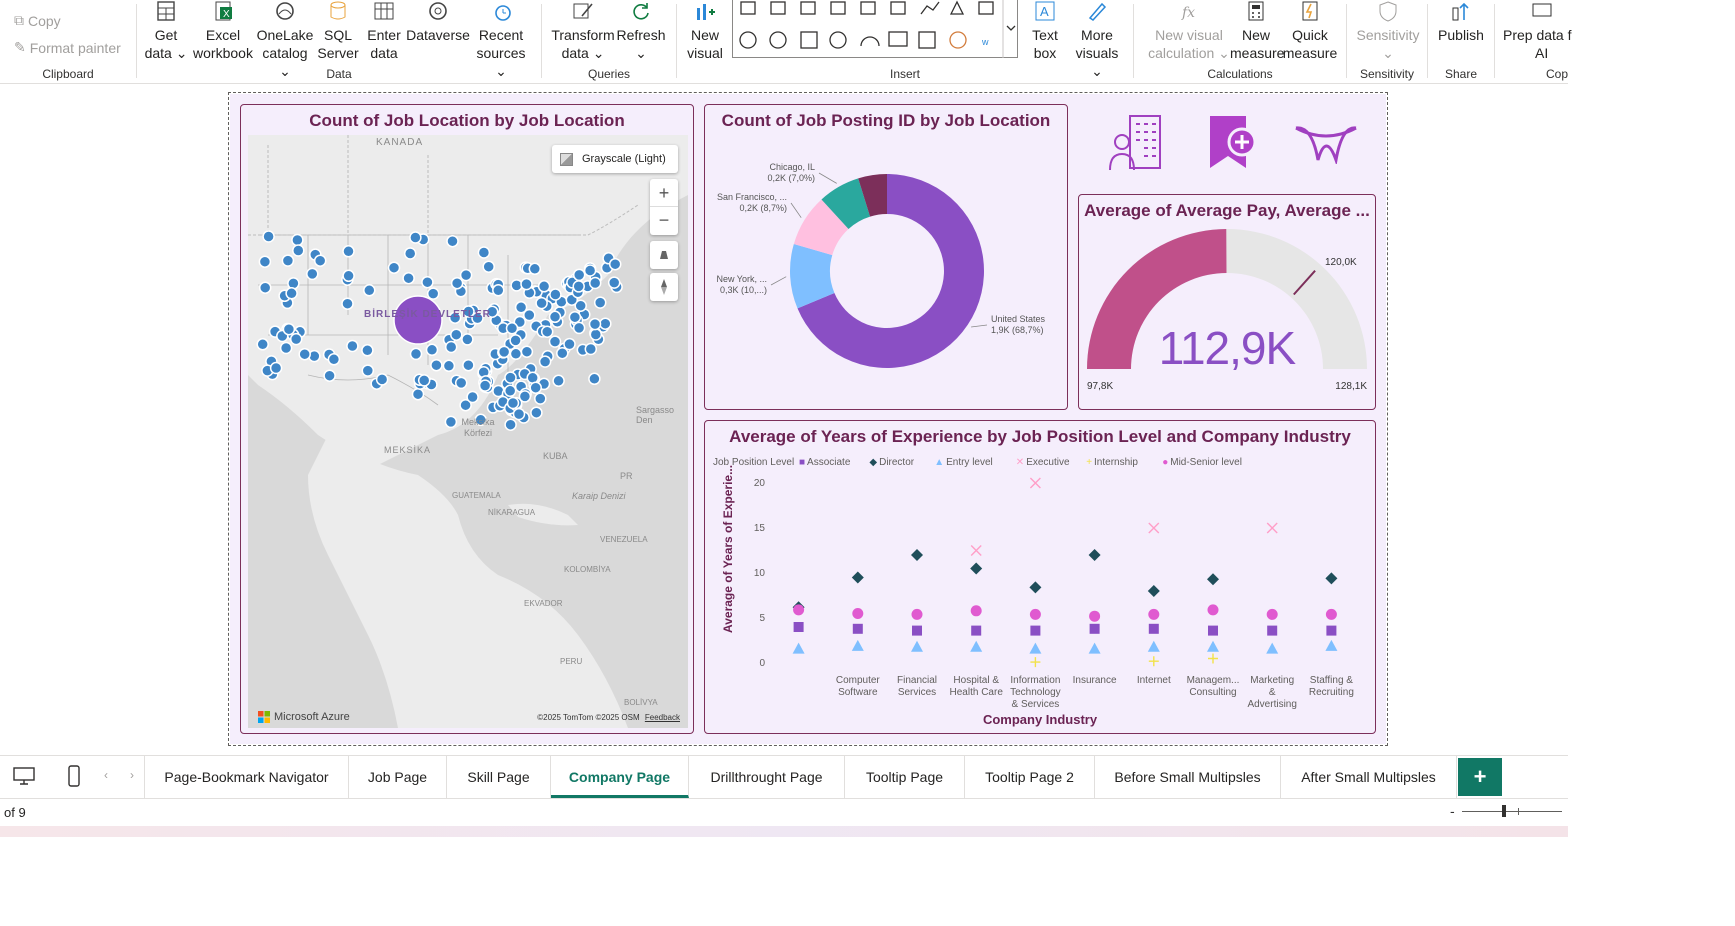 This screenshot has width=1735, height=926. Describe the element at coordinates (615, 159) in the screenshot. I see `map-style-button: Grayscale (Light)` at that location.